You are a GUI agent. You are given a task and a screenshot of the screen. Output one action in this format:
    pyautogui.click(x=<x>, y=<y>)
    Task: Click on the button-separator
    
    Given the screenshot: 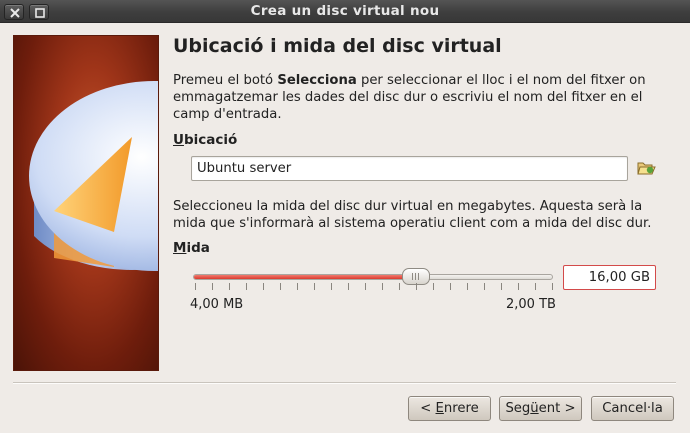 What is the action you would take?
    pyautogui.click(x=344, y=383)
    